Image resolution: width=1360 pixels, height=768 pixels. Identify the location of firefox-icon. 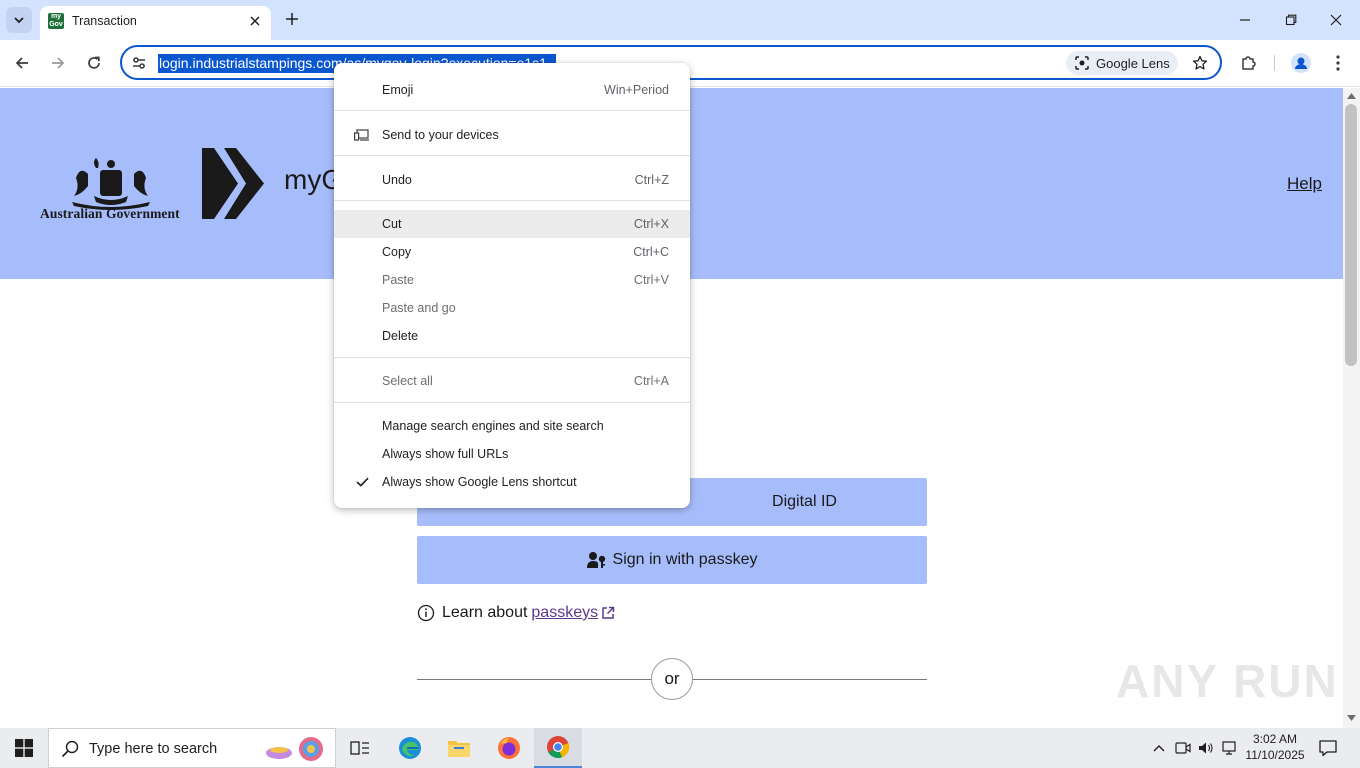
(509, 748).